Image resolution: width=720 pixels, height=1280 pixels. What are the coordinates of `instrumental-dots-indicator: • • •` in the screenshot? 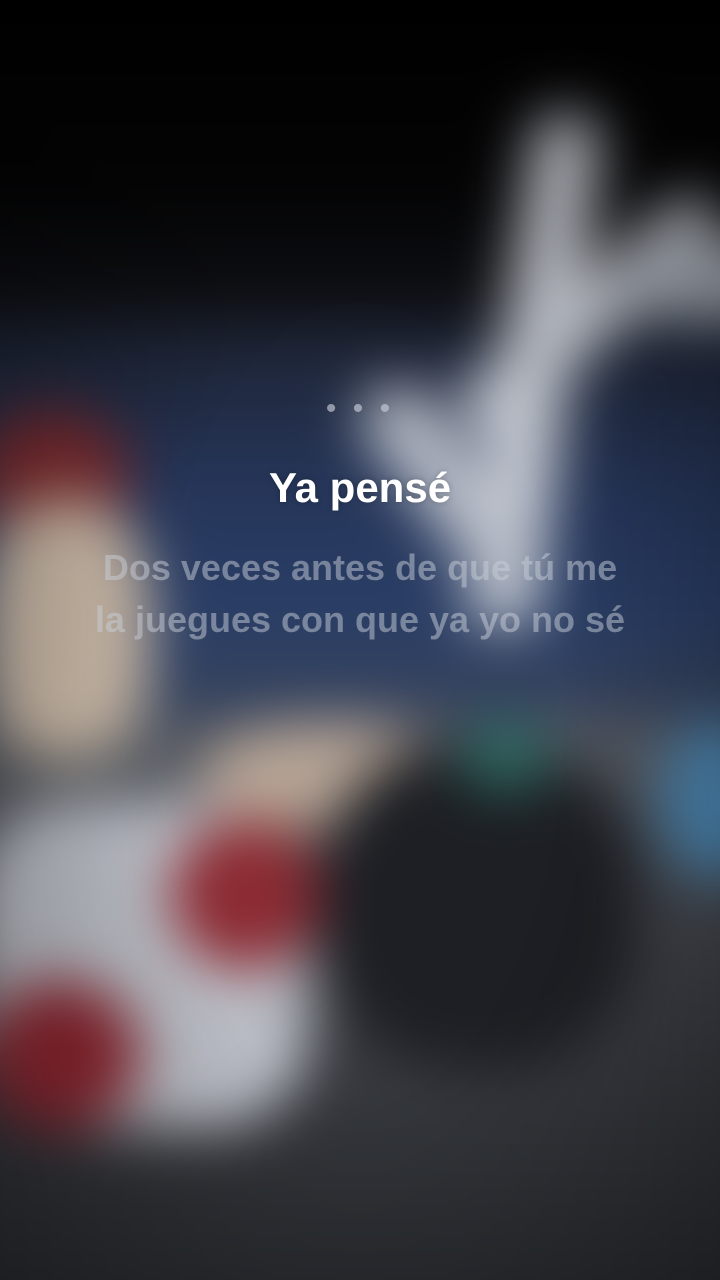 It's located at (360, 408).